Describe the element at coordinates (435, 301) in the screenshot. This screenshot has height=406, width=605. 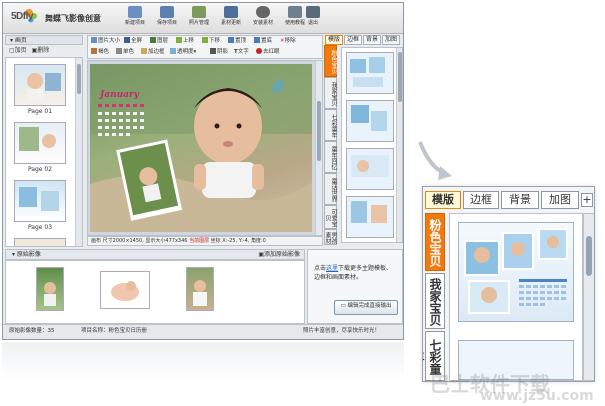
I see `zoom-category-tab: 我家宝贝` at that location.